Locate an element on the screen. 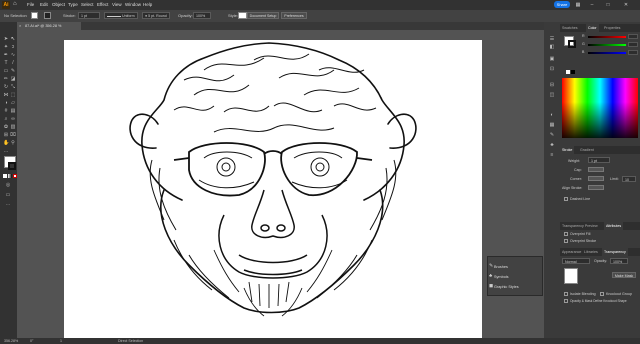  brush-definition-dropdown: ● 5 pt. Round is located at coordinates (156, 15).